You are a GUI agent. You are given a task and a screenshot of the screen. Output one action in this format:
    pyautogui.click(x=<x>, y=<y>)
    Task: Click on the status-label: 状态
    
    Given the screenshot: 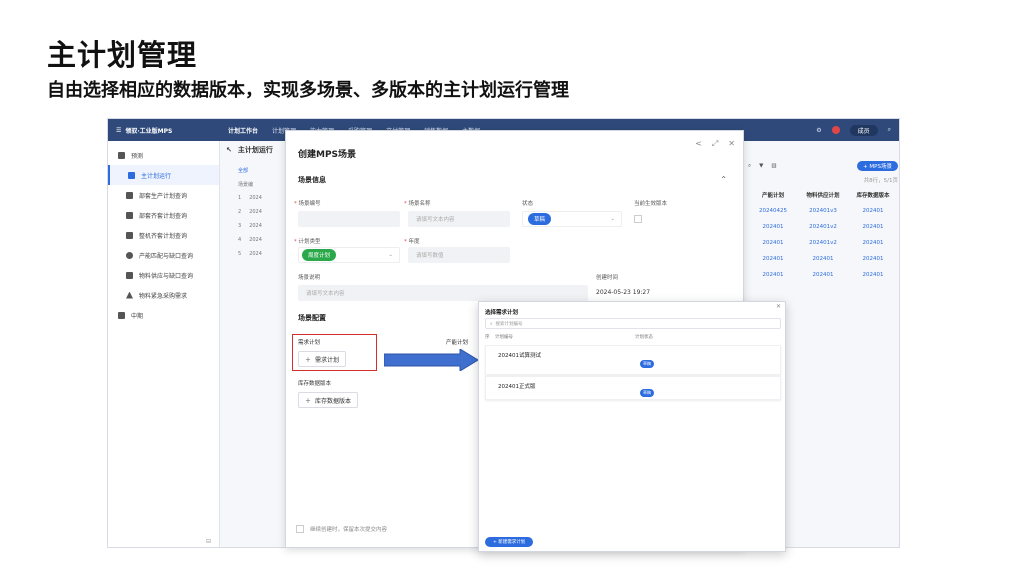 What is the action you would take?
    pyautogui.click(x=528, y=204)
    